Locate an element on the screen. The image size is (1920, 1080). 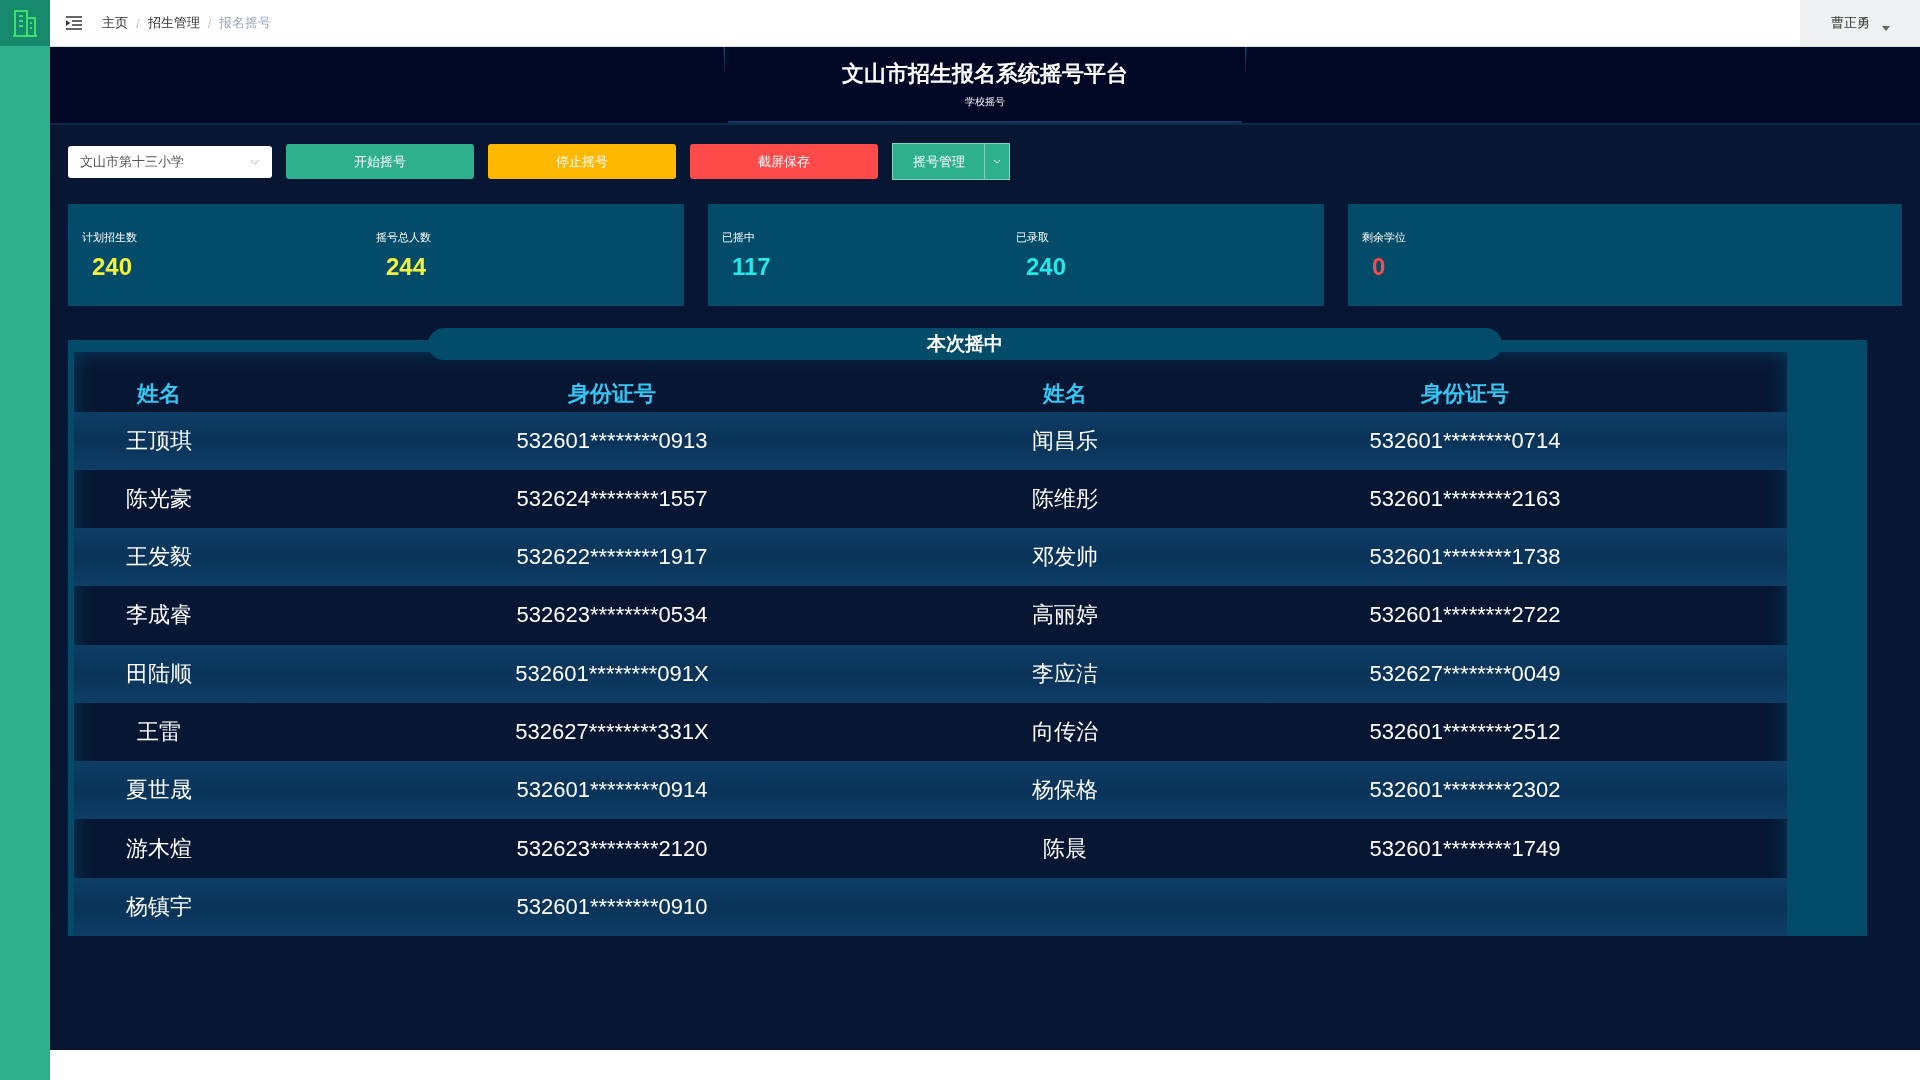
table-cell-text: 532601********1738 is located at coordinates (1465, 557).